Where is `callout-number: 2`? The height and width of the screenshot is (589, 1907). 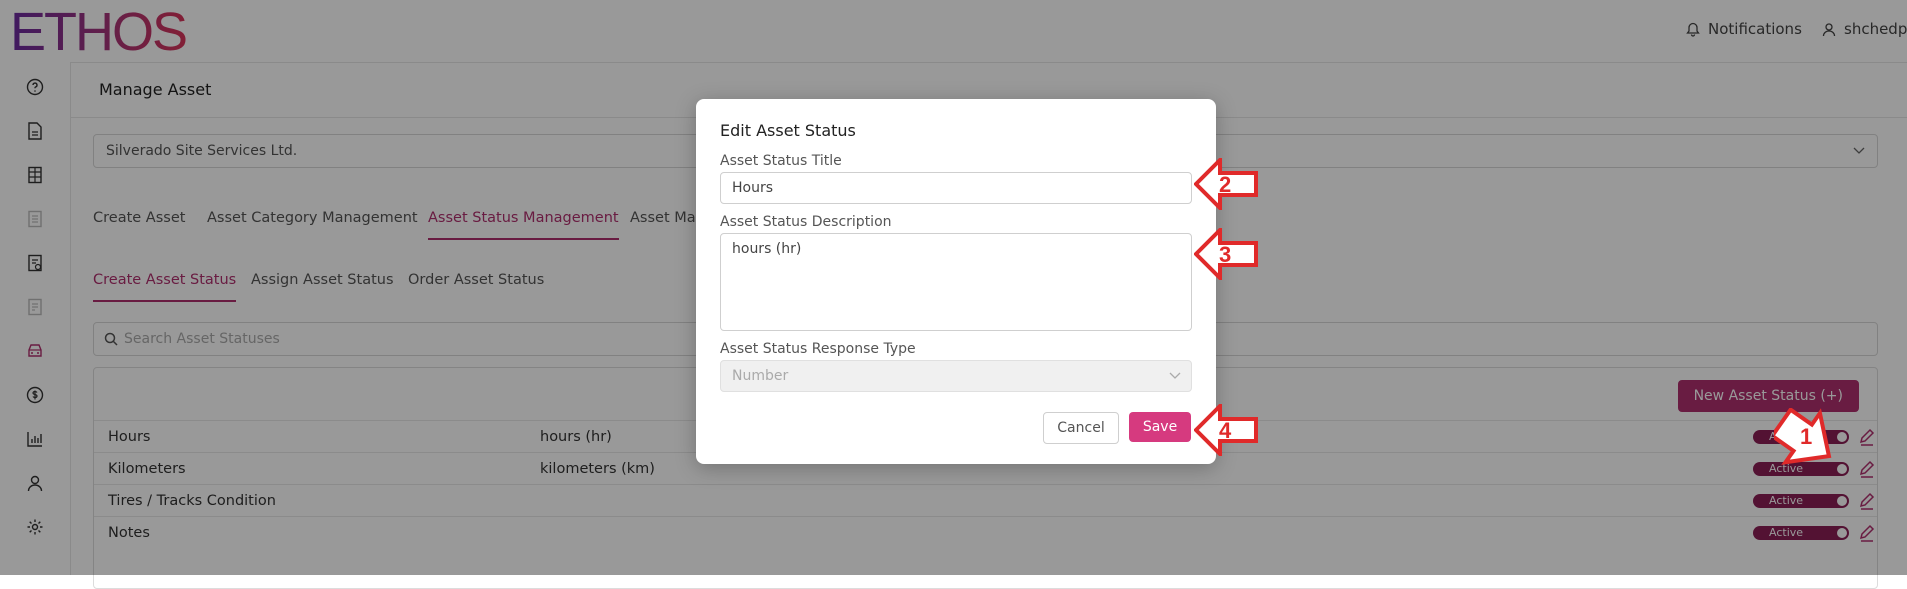
callout-number: 2 is located at coordinates (1225, 184).